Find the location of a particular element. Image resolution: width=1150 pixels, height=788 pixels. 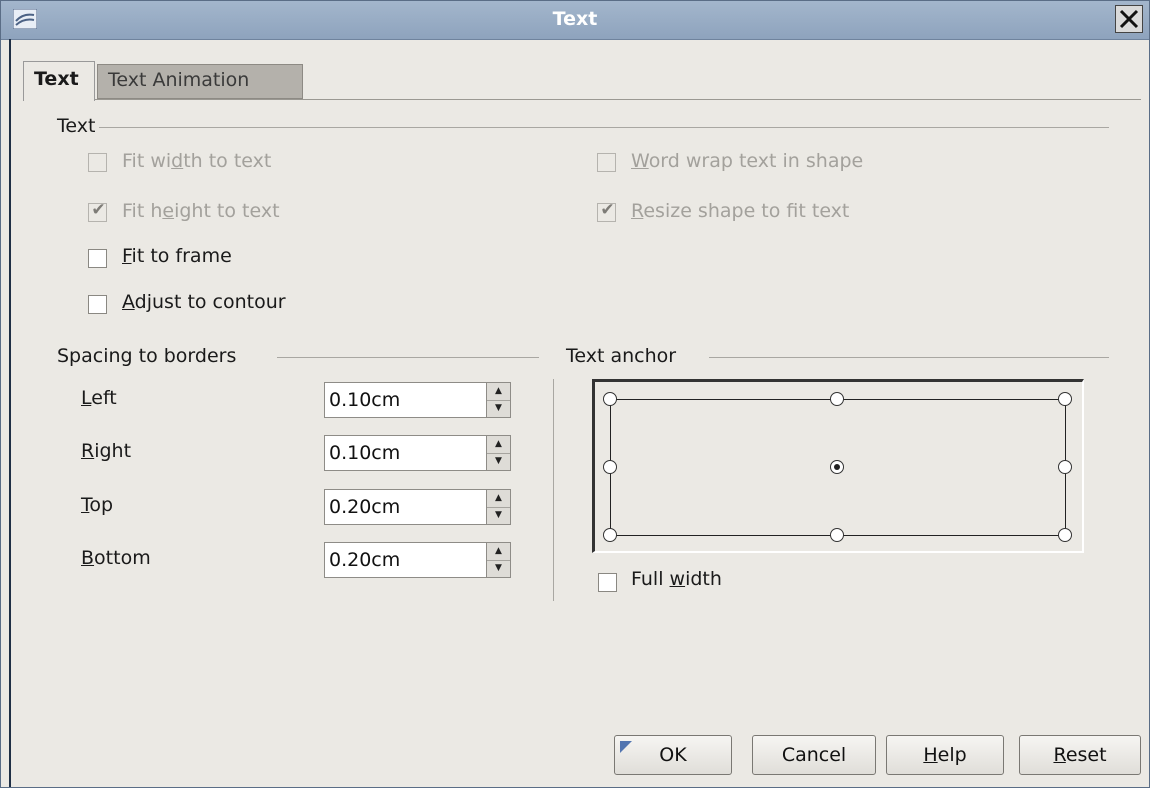

group-title-spacing: Spacing to borders is located at coordinates (147, 356).